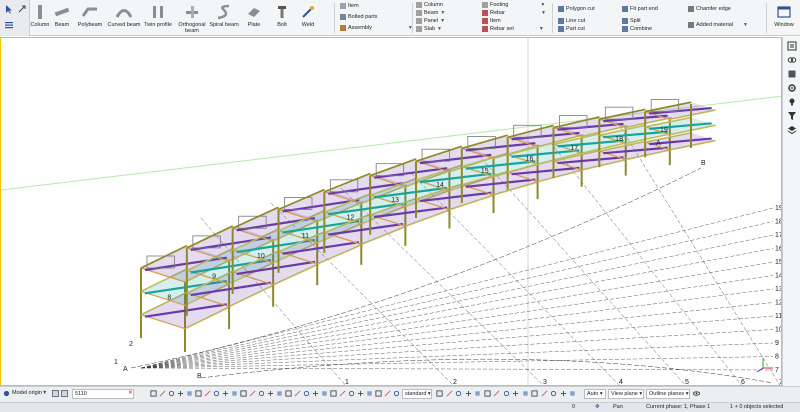  I want to click on weld-button: Weld, so click(308, 15).